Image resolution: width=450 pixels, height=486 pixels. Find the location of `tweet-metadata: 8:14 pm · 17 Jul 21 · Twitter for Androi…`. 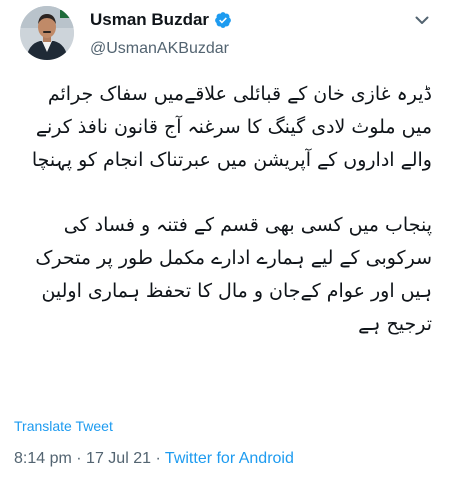

tweet-metadata: 8:14 pm · 17 Jul 21 · Twitter for Androi… is located at coordinates (154, 459).